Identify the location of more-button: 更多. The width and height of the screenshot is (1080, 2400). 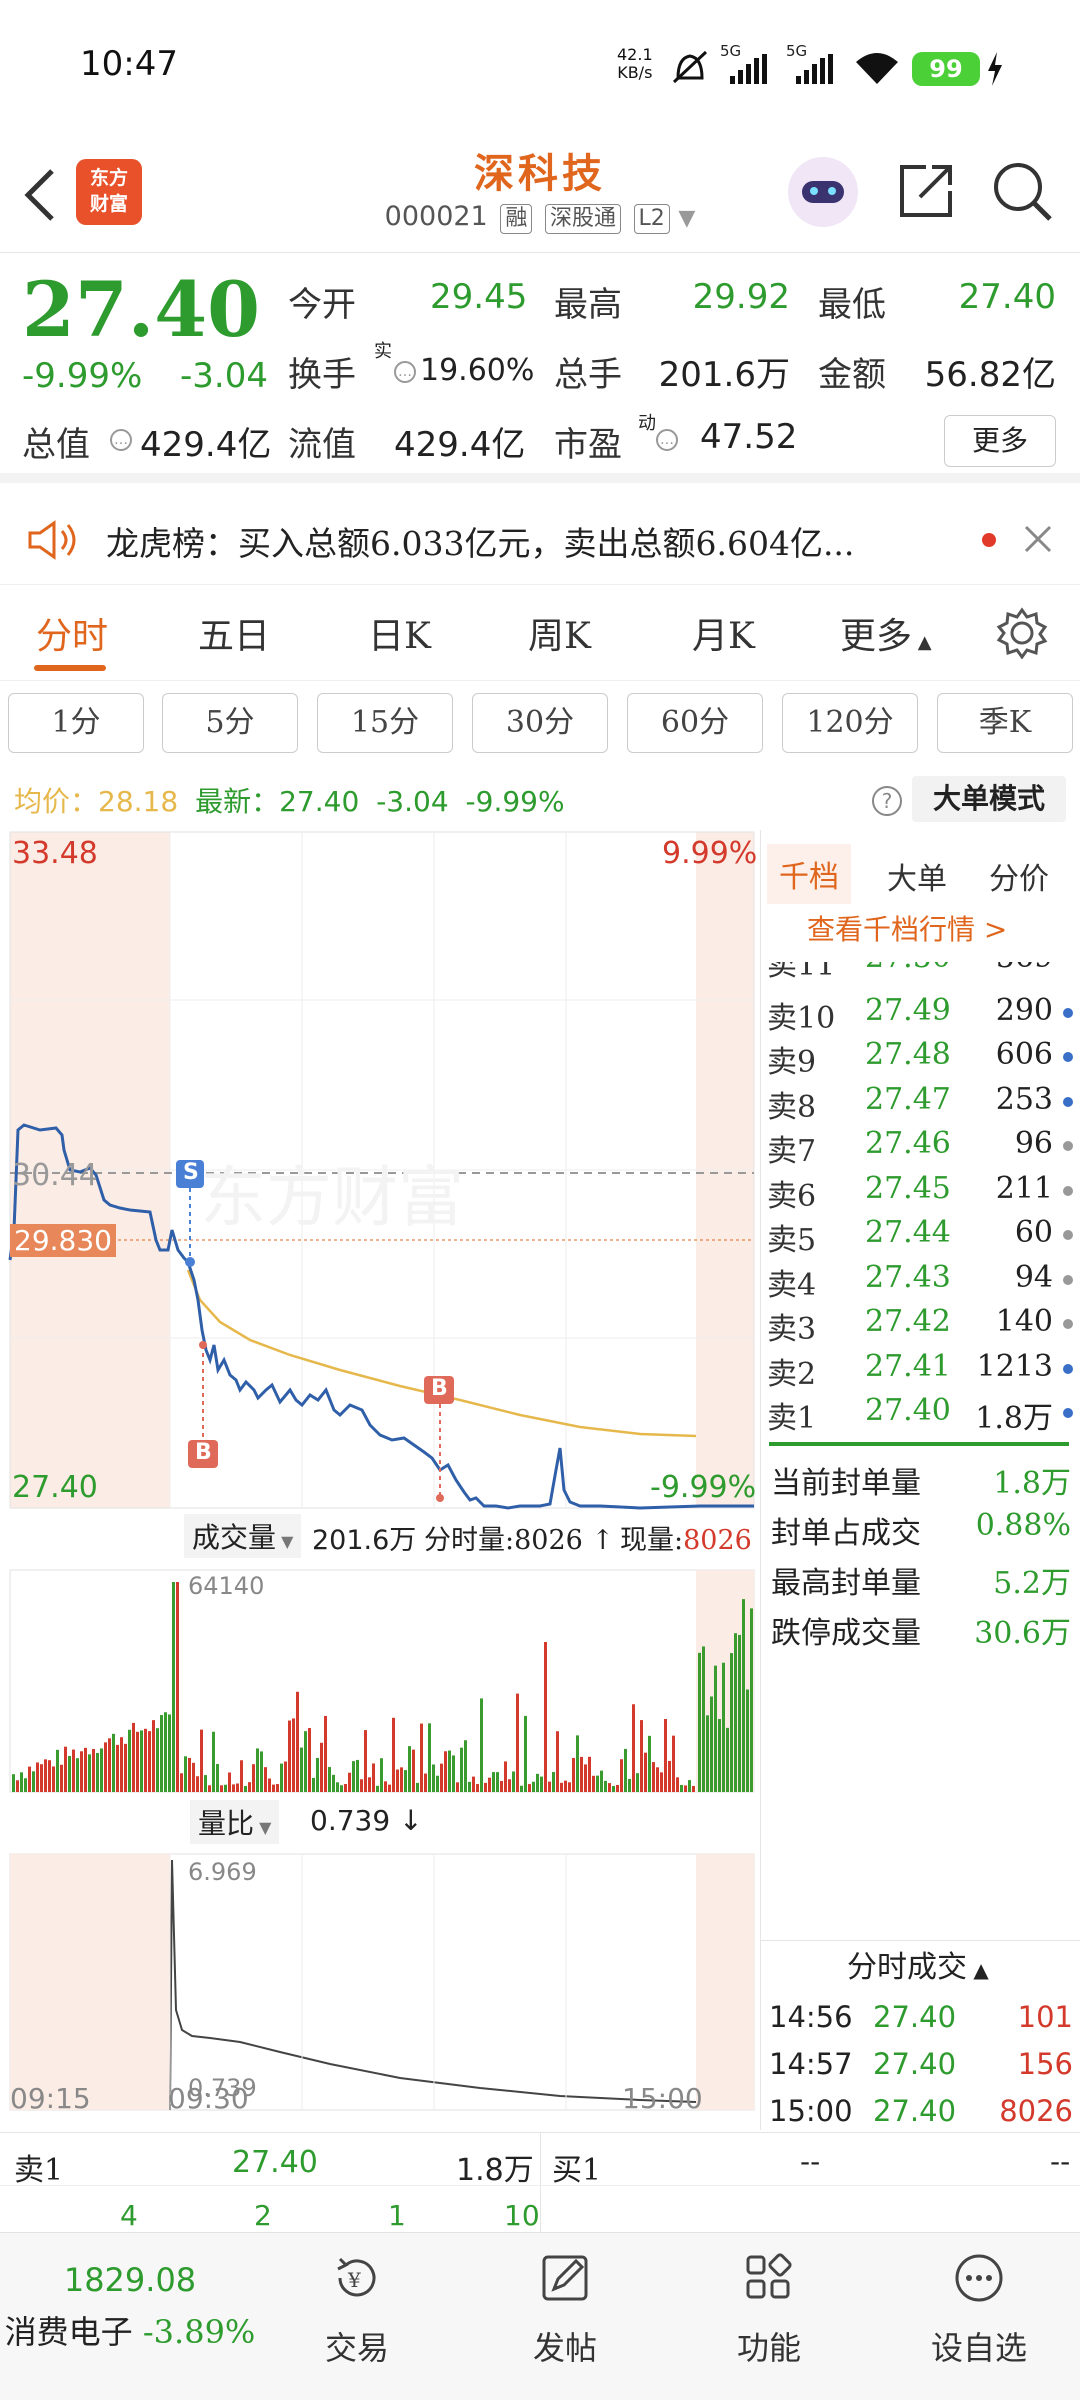
(1000, 441).